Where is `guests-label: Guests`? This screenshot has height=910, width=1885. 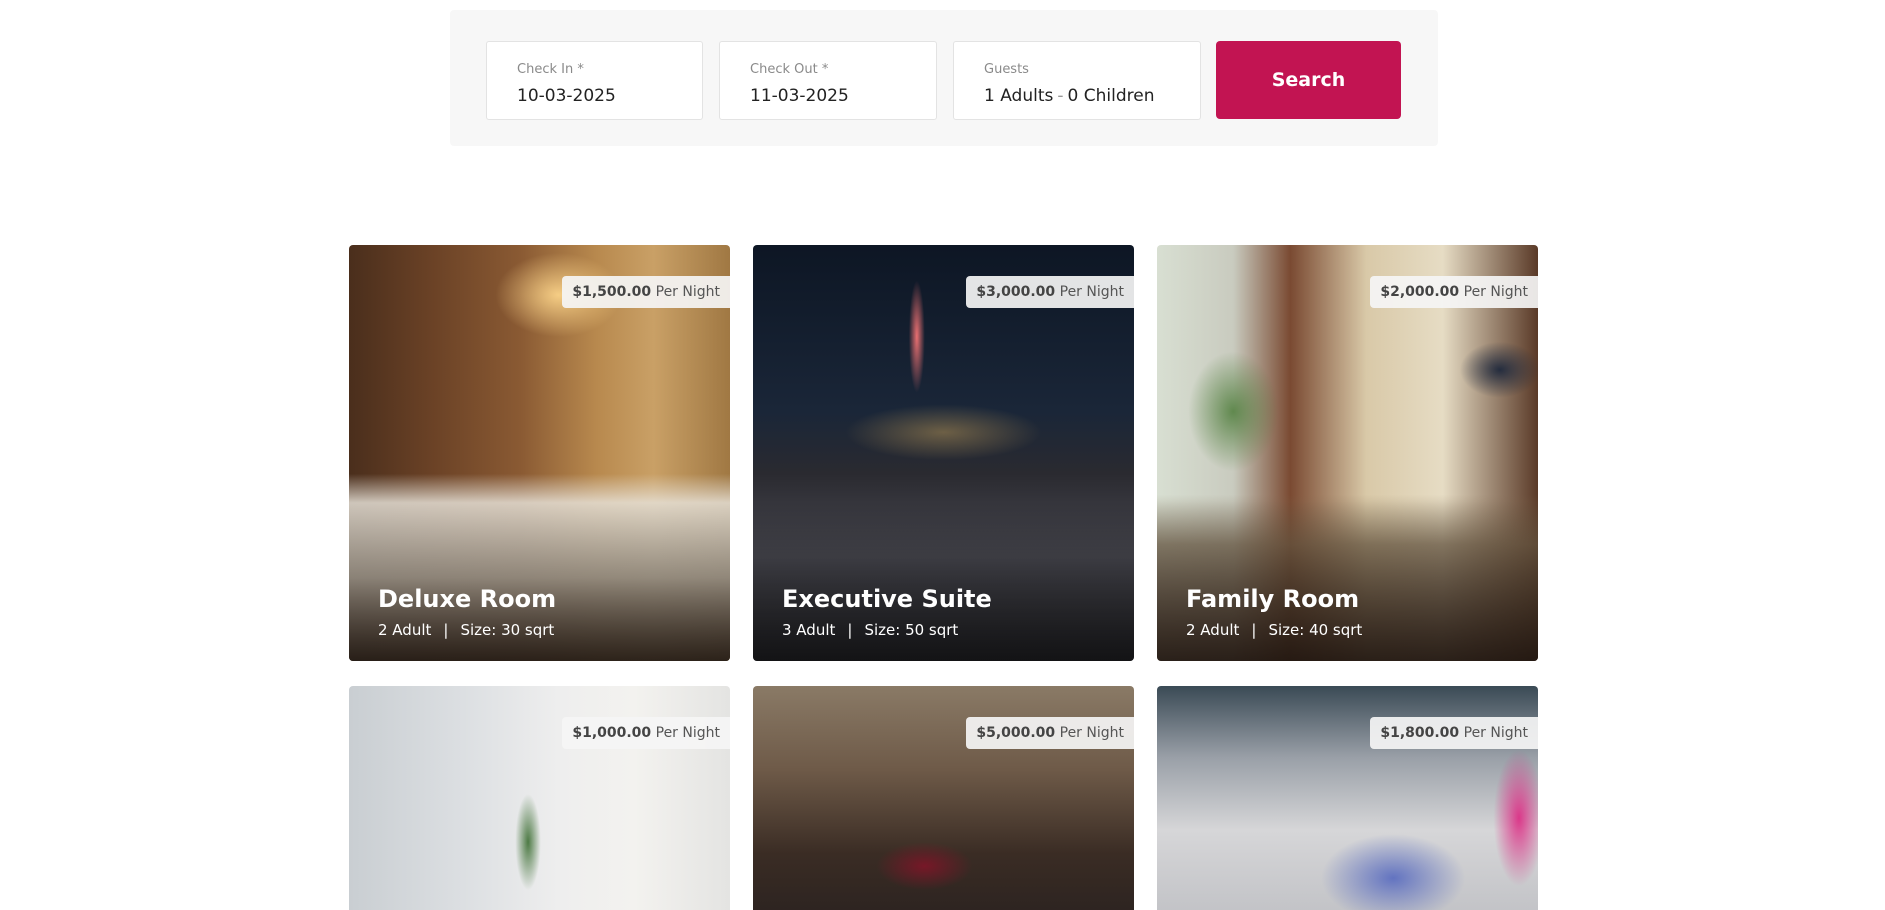
guests-label: Guests is located at coordinates (1006, 69).